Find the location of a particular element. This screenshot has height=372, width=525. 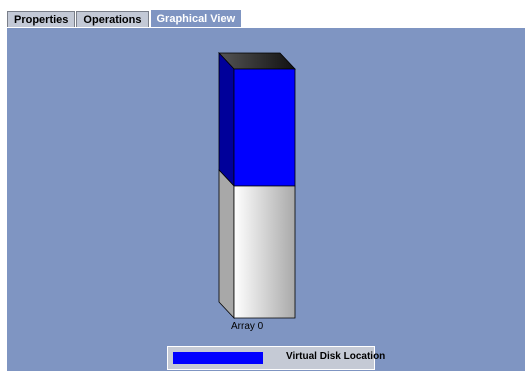

bar-front-used is located at coordinates (264, 127).